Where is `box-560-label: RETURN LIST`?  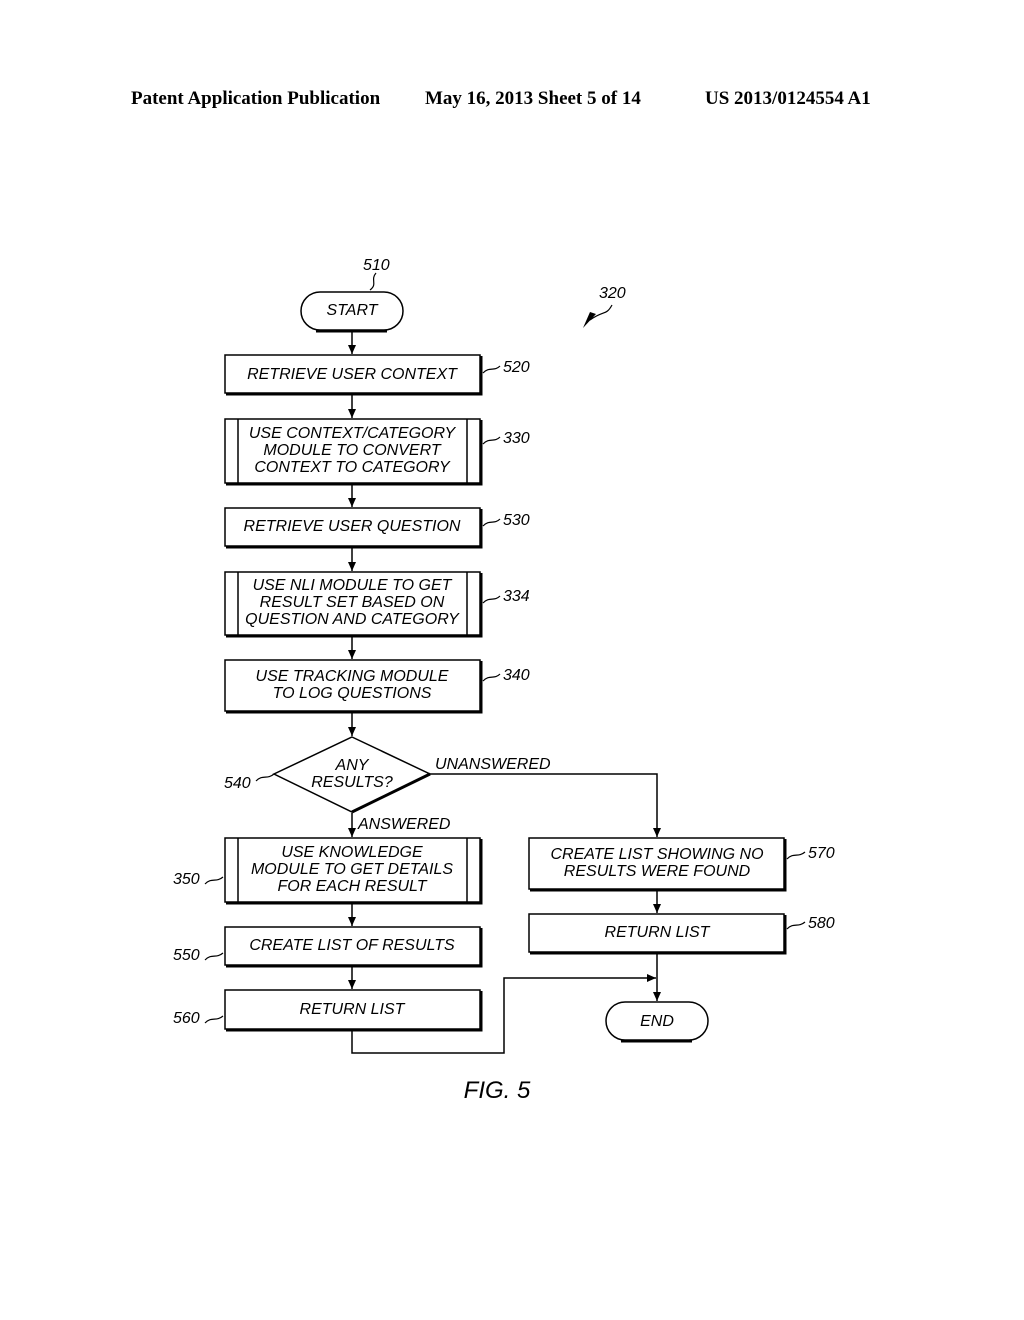
box-560-label: RETURN LIST is located at coordinates (353, 1009).